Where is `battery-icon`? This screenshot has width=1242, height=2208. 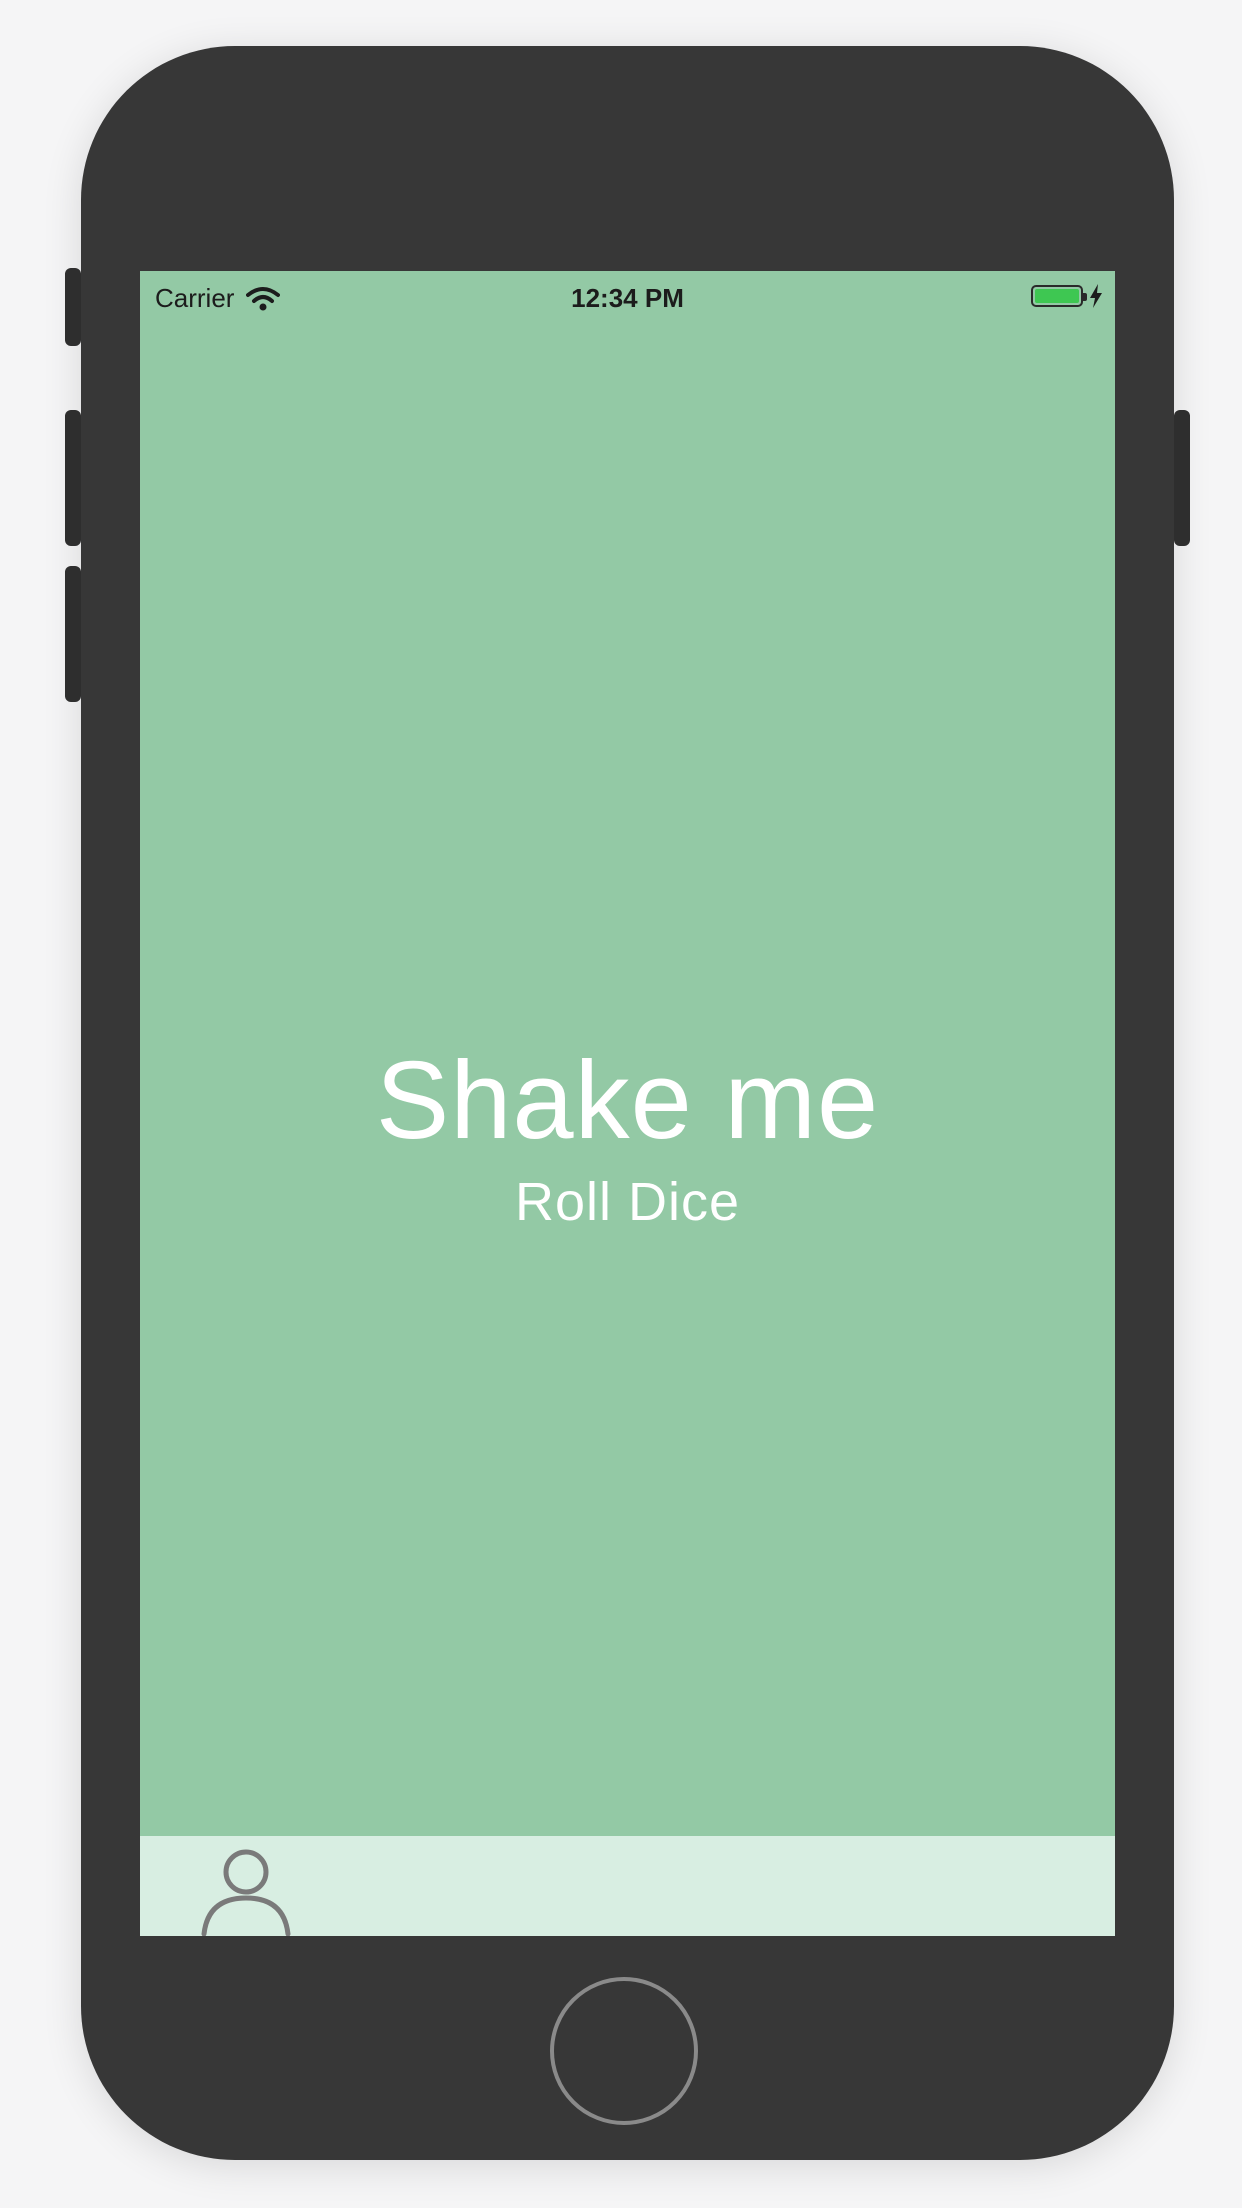
battery-icon is located at coordinates (1059, 296).